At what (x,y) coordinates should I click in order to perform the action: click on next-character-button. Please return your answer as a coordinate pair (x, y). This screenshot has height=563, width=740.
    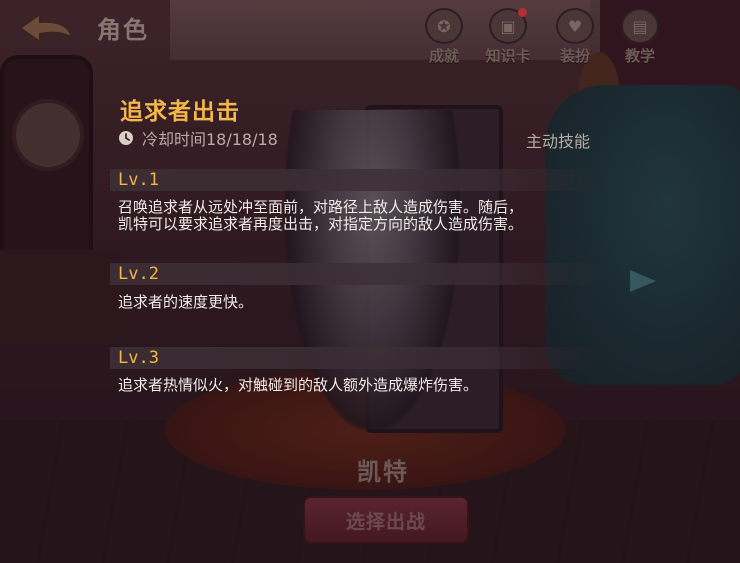
    Looking at the image, I should click on (643, 281).